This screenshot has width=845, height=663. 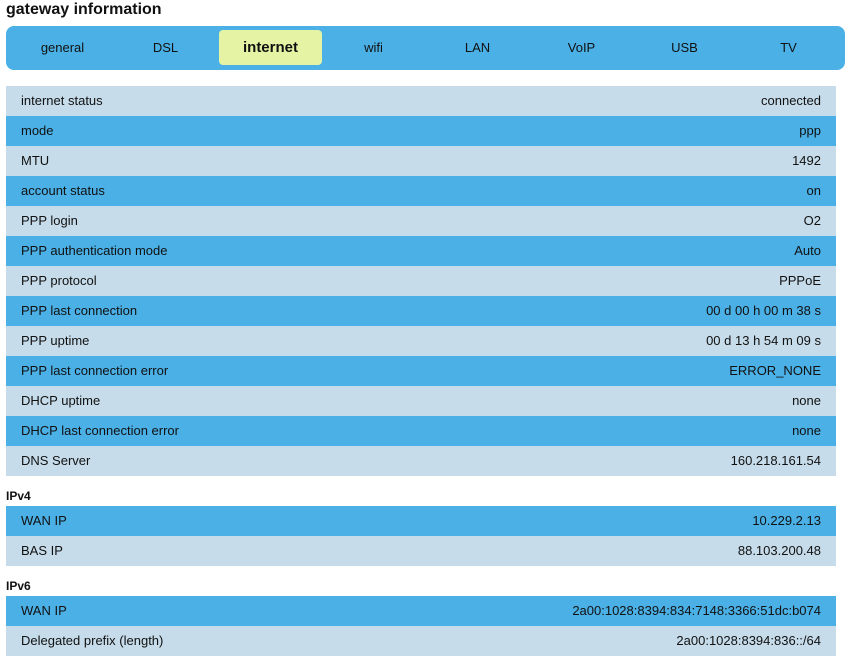 I want to click on ipv4-table: WAN IP 10.229.2.13 BAS IP 88.103.200.48, so click(x=421, y=536).